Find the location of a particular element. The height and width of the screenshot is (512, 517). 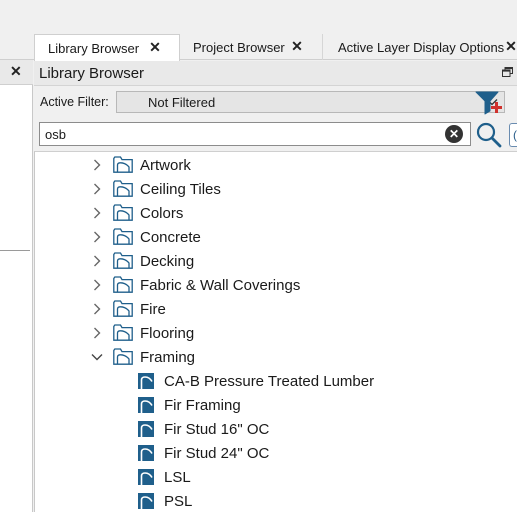

tree-material-label: Fir Framing is located at coordinates (202, 405).